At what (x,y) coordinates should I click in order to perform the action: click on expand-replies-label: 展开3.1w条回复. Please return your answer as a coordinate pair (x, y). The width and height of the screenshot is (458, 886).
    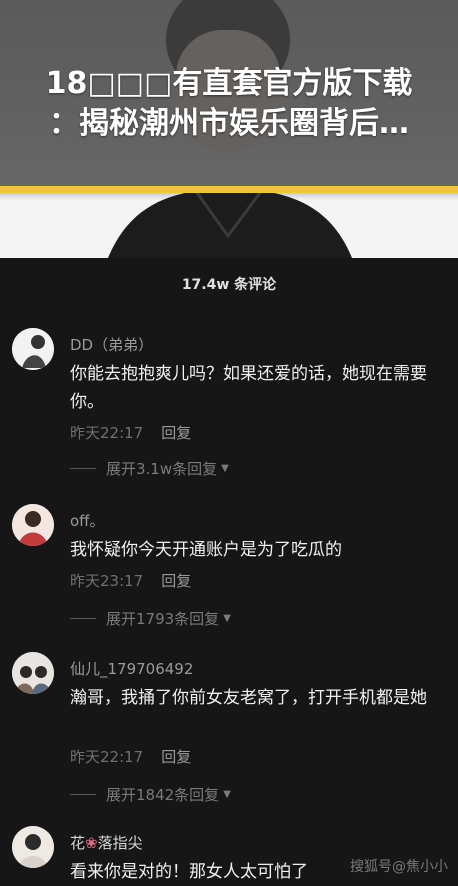
    Looking at the image, I should click on (162, 469).